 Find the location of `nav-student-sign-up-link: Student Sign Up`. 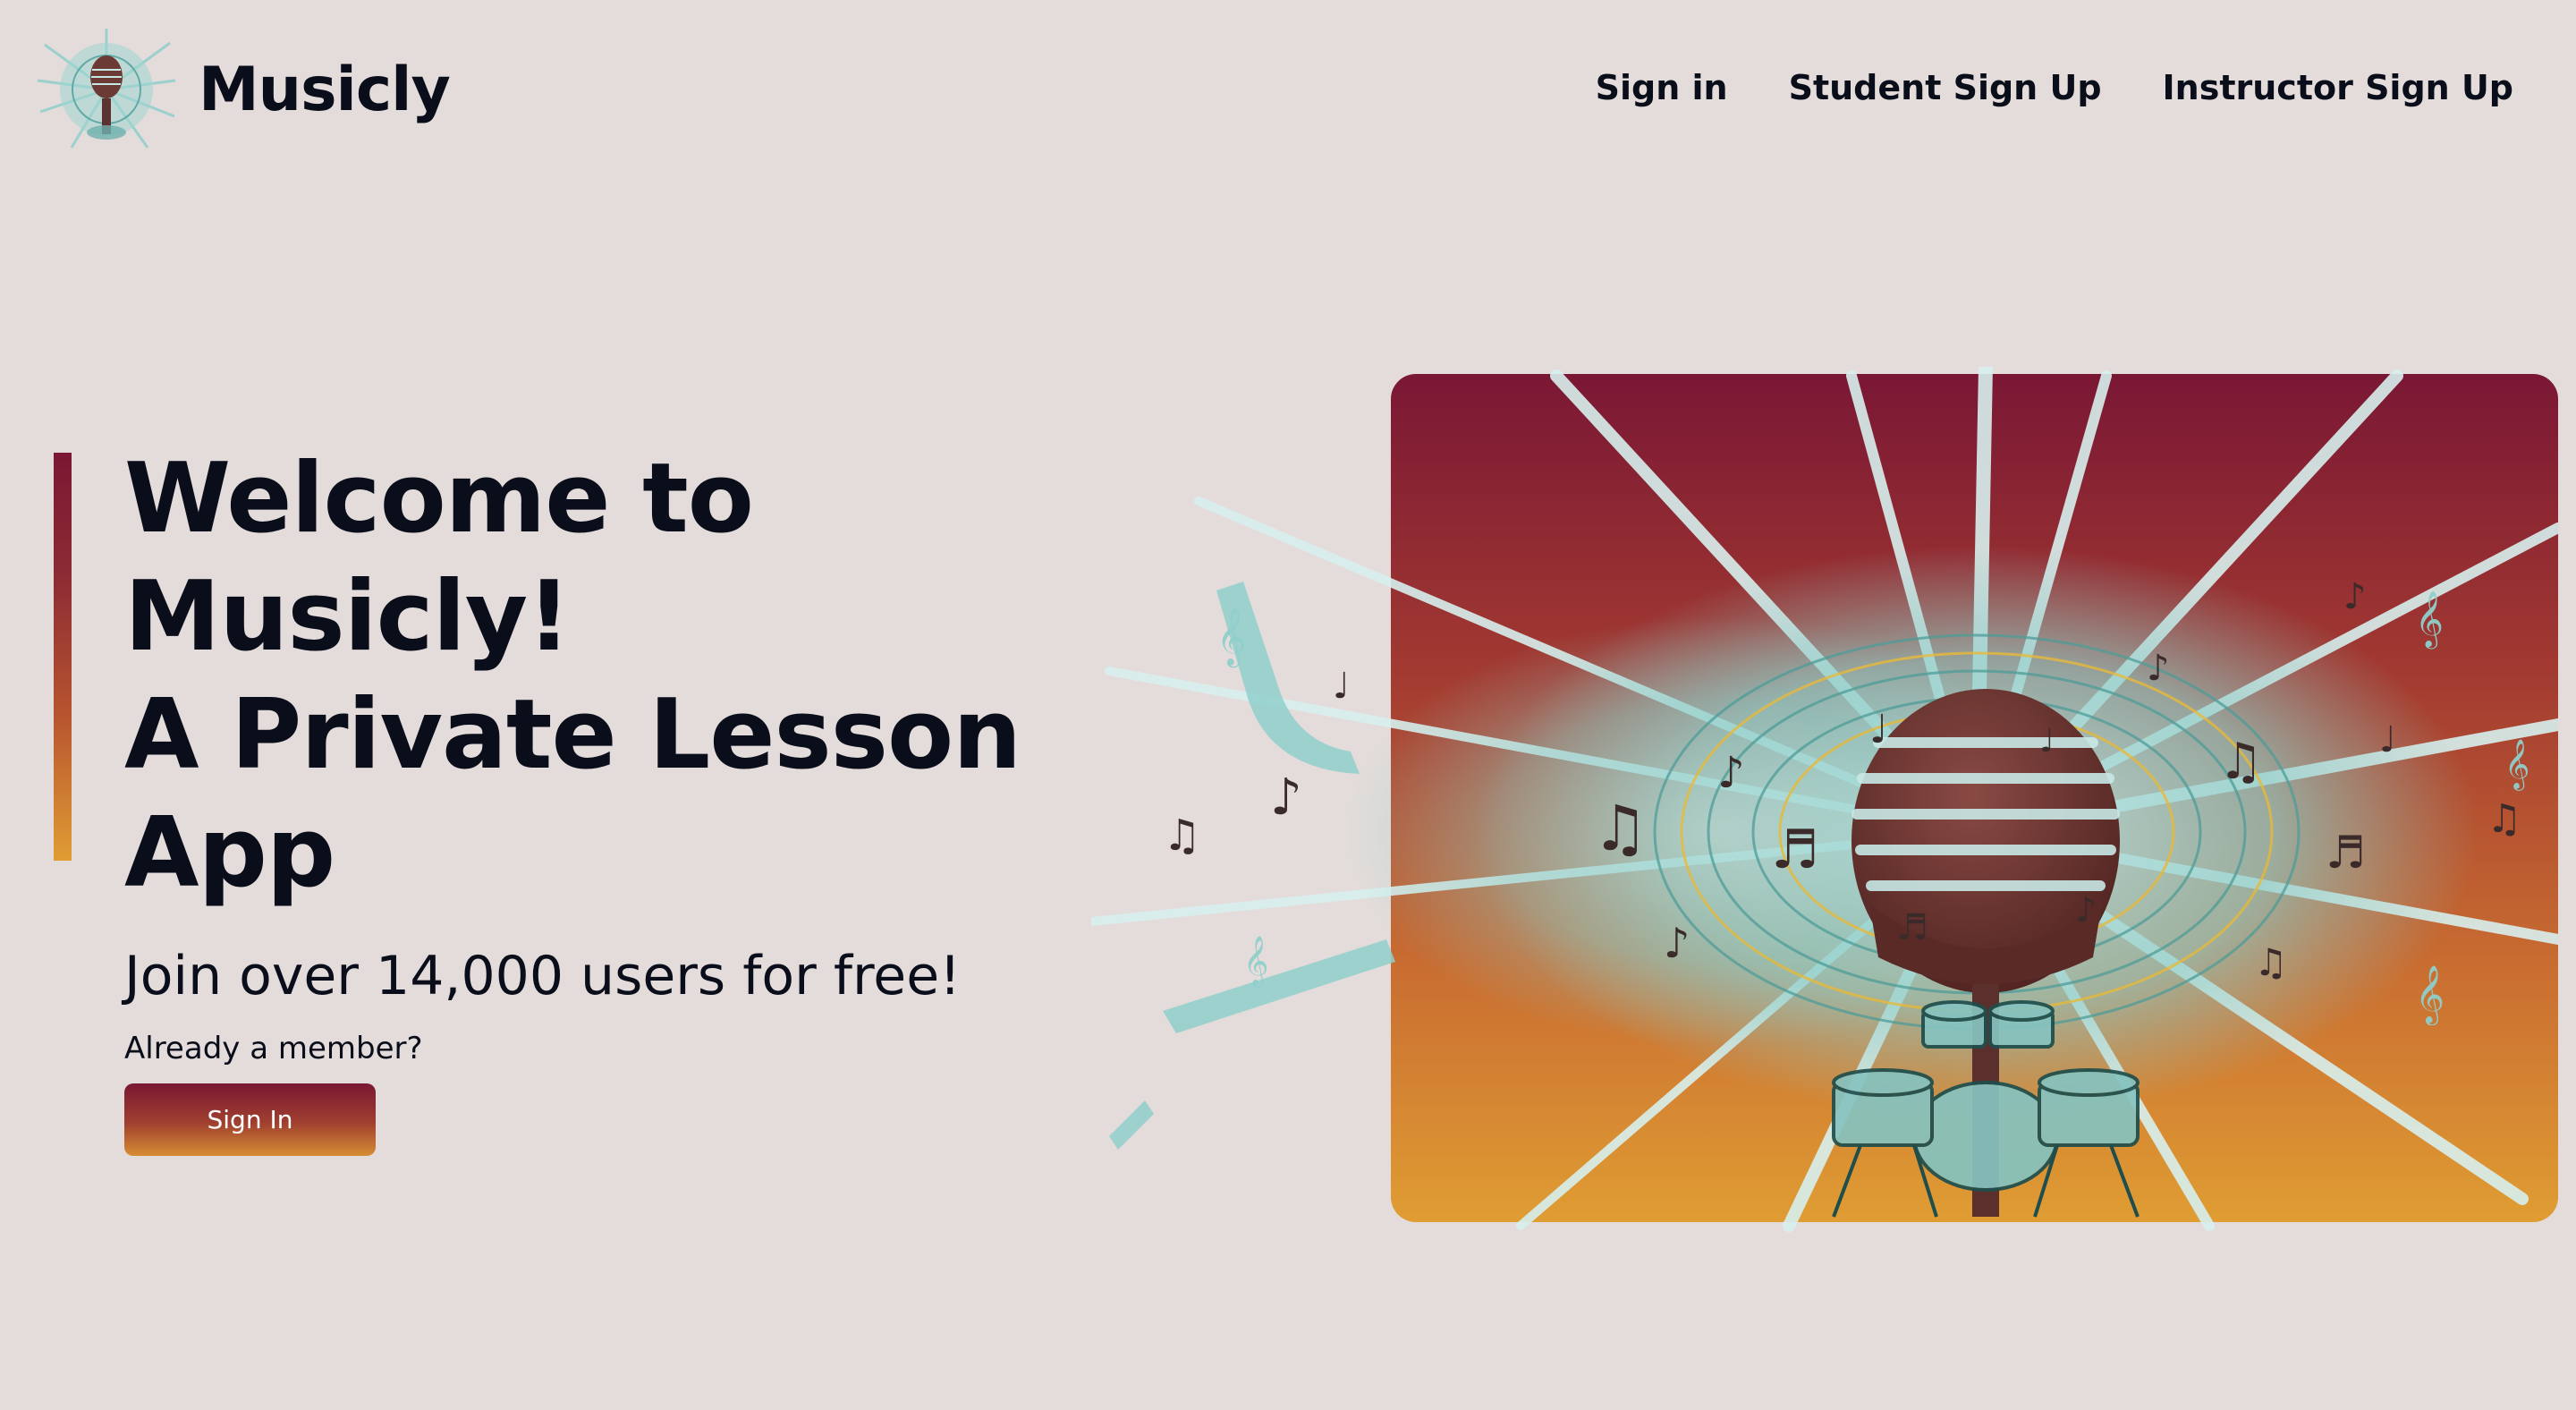

nav-student-sign-up-link: Student Sign Up is located at coordinates (1945, 87).